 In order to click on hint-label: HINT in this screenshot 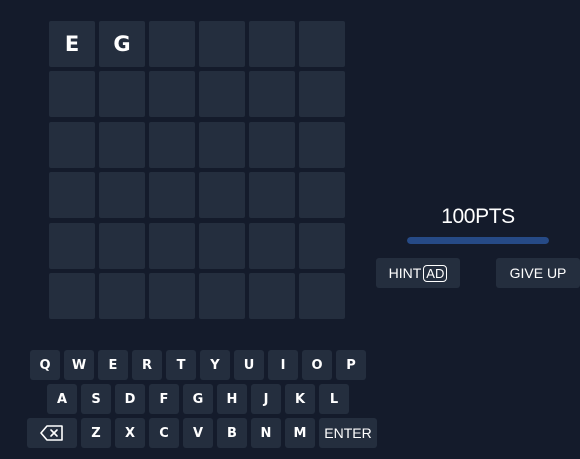, I will do `click(405, 273)`.